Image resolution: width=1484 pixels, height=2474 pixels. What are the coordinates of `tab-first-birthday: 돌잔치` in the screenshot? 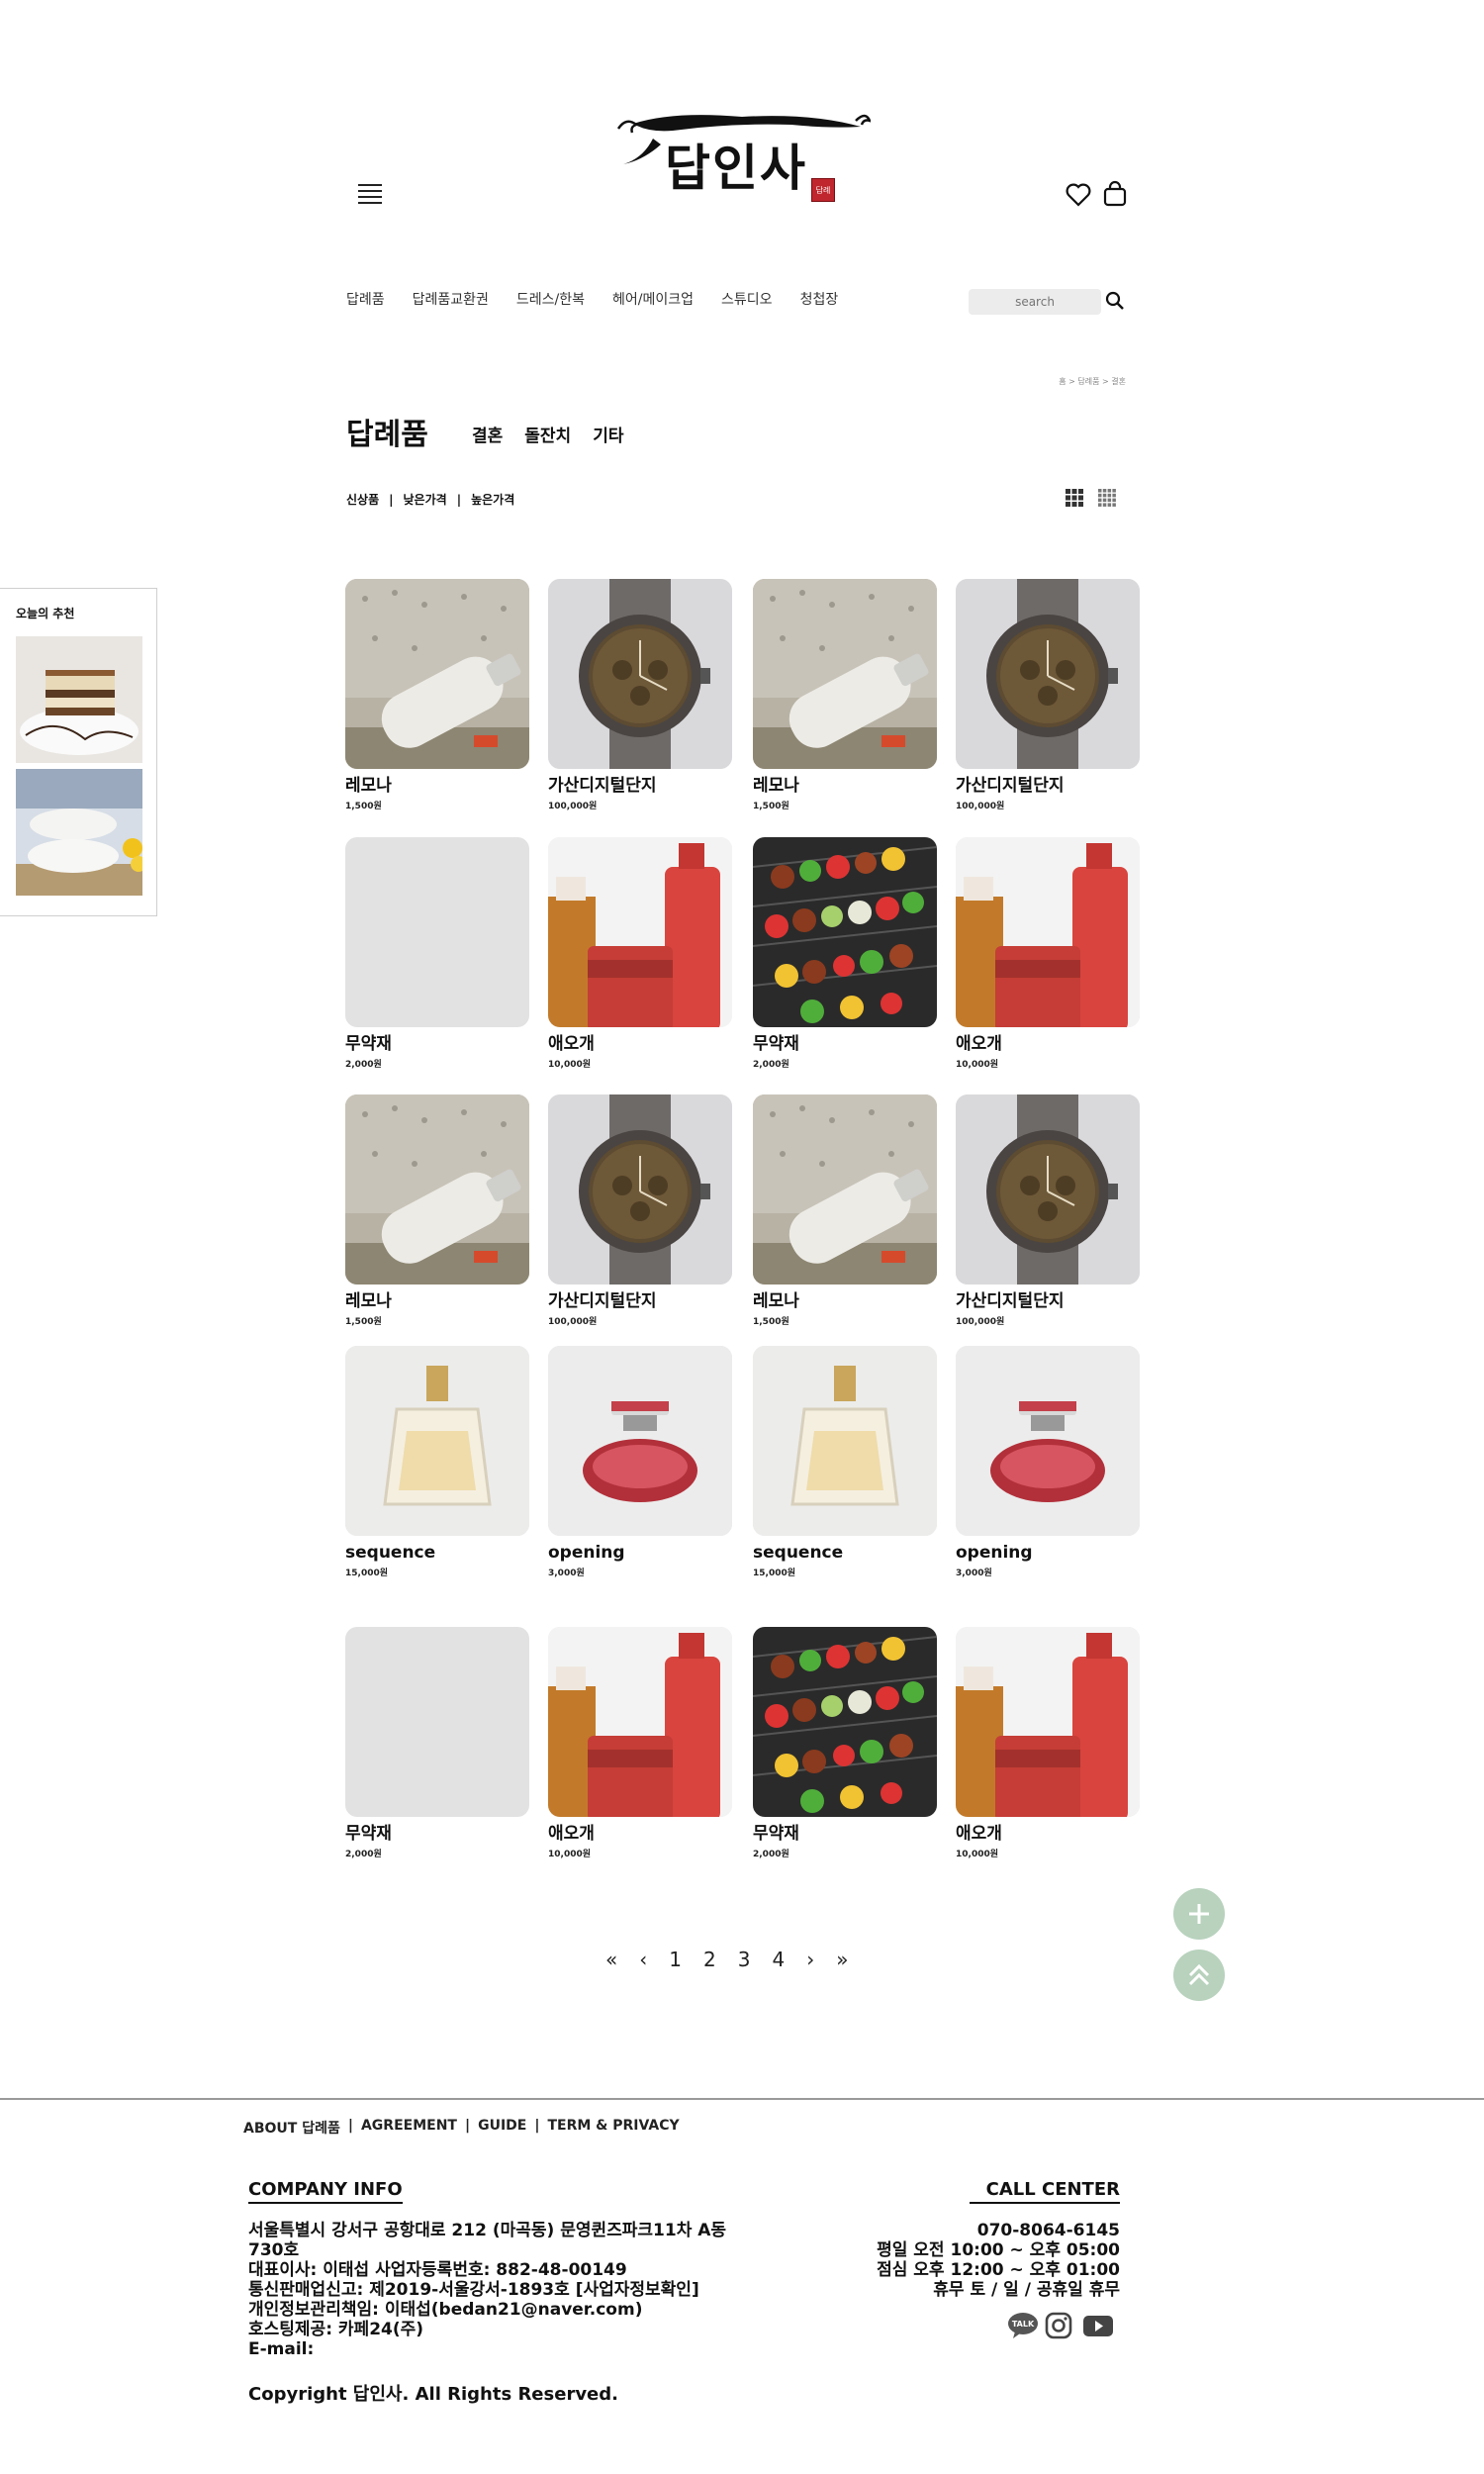 It's located at (547, 434).